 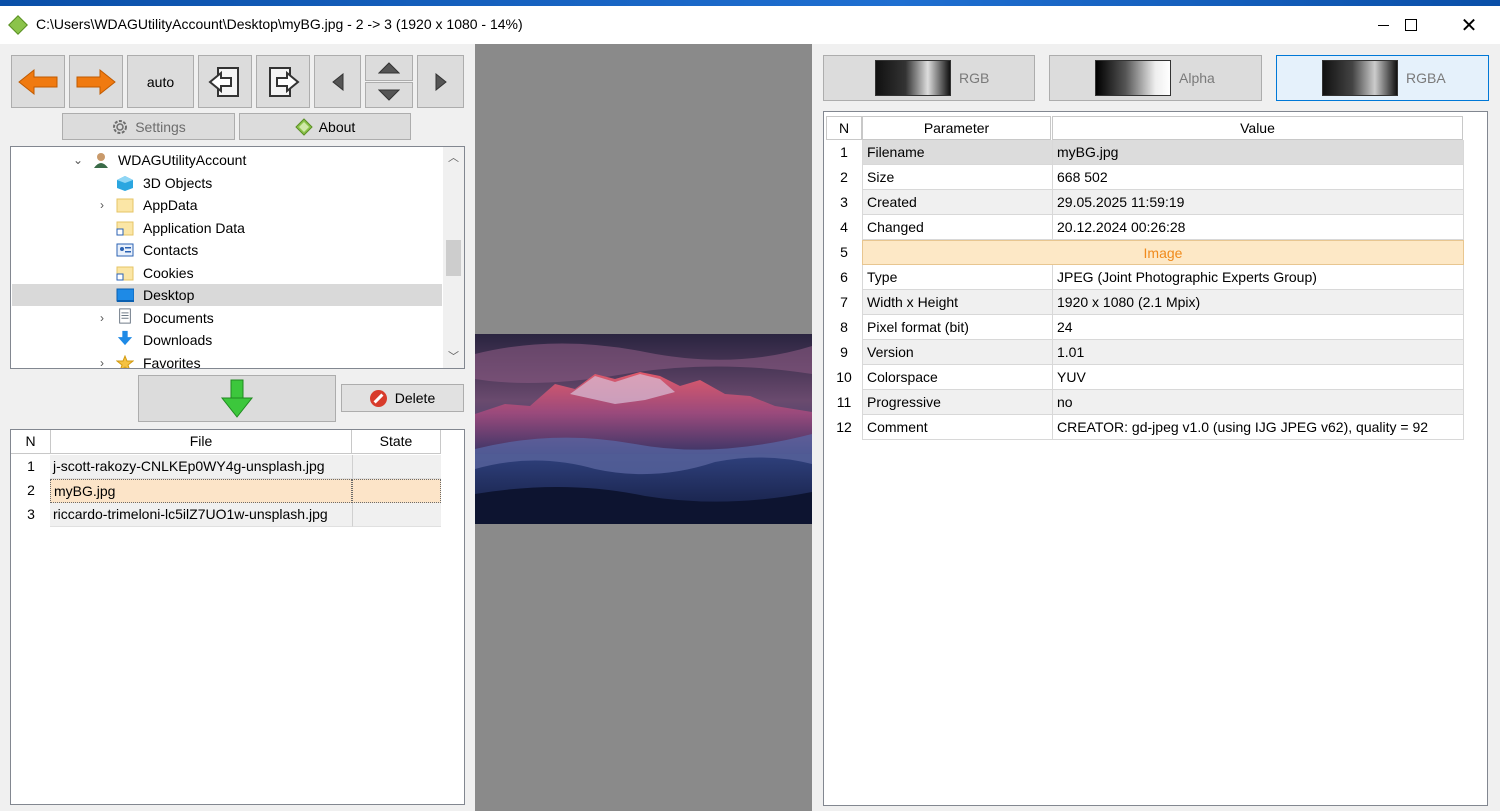 What do you see at coordinates (125, 250) in the screenshot?
I see `contacts-icon` at bounding box center [125, 250].